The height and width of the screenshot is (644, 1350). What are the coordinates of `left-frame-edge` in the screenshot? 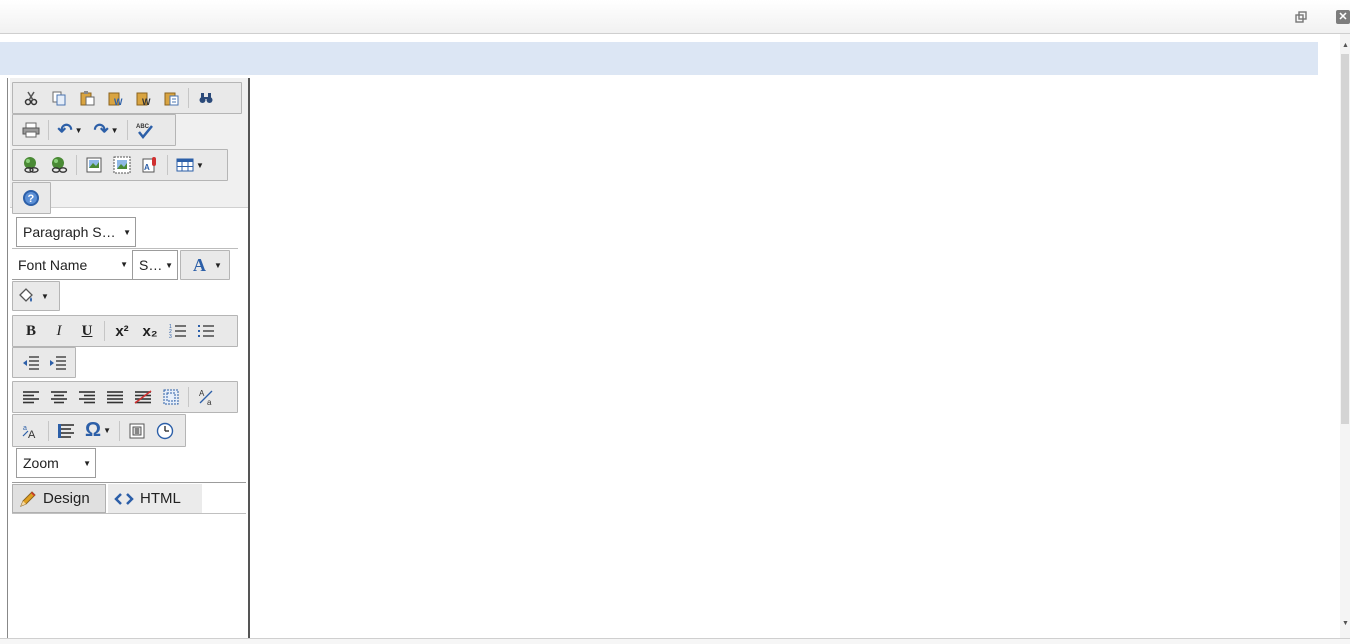 It's located at (4, 358).